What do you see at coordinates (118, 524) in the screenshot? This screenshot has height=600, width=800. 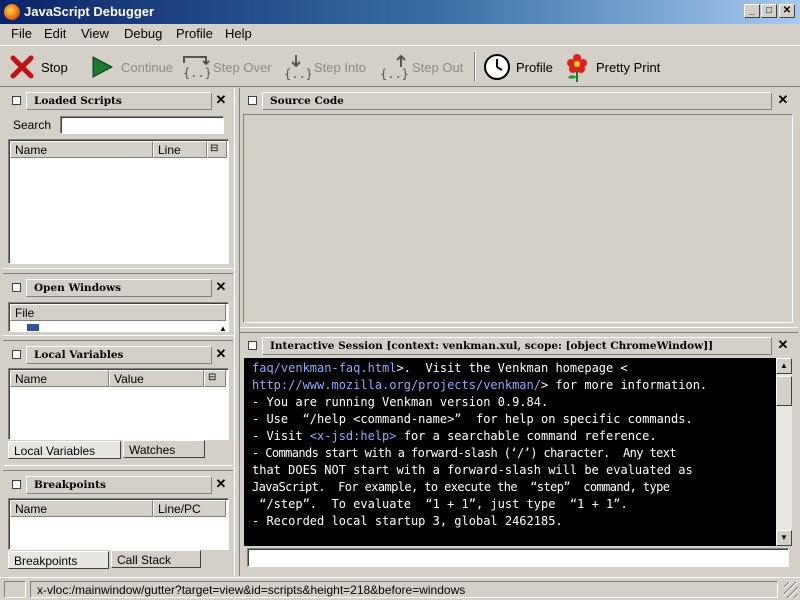 I see `breakpoints-tree: Name Line/PC` at bounding box center [118, 524].